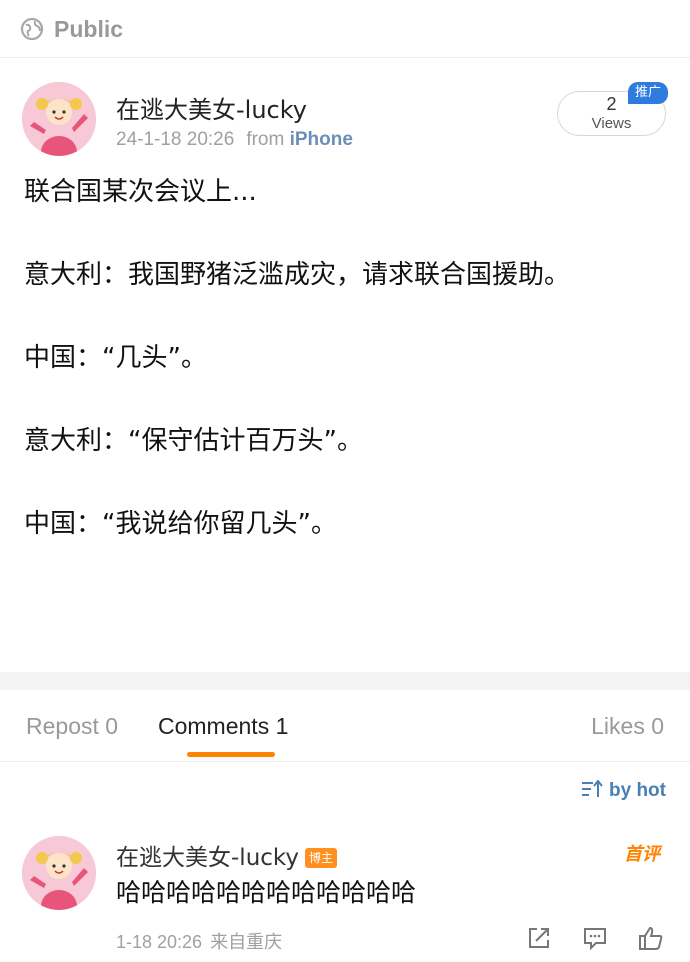  I want to click on promote-tag: 推广, so click(648, 93).